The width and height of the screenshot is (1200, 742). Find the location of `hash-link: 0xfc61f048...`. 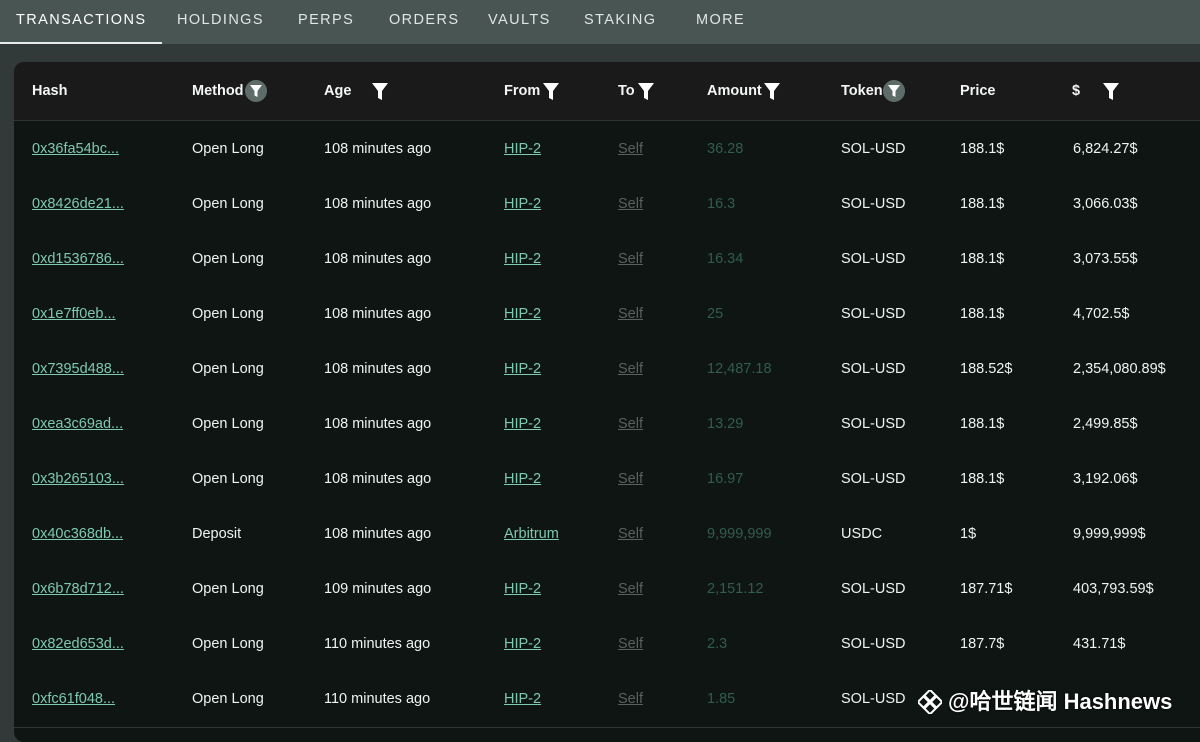

hash-link: 0xfc61f048... is located at coordinates (73, 699).